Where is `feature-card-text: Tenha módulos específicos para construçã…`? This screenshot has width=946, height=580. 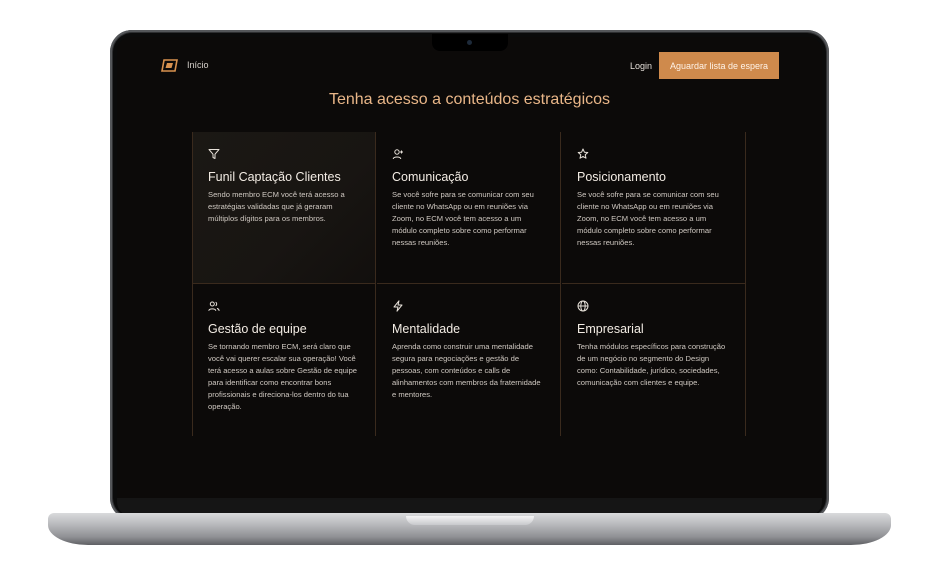 feature-card-text: Tenha módulos específicos para construçã… is located at coordinates (651, 365).